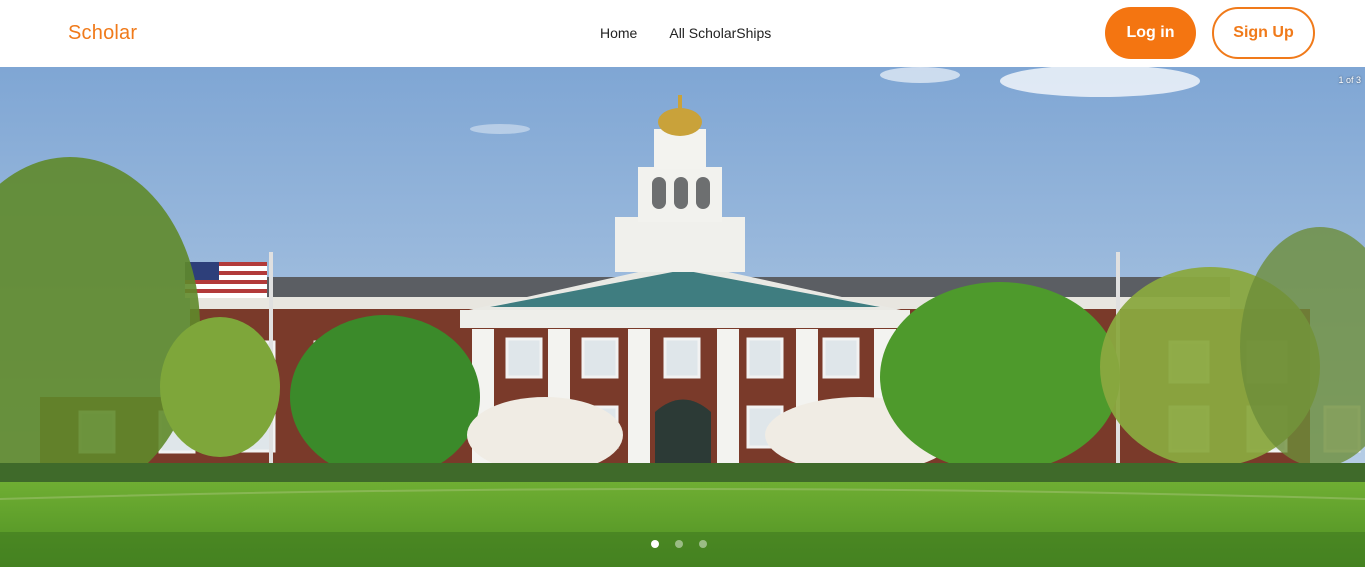  I want to click on slide-counter: 1 of 3, so click(1349, 80).